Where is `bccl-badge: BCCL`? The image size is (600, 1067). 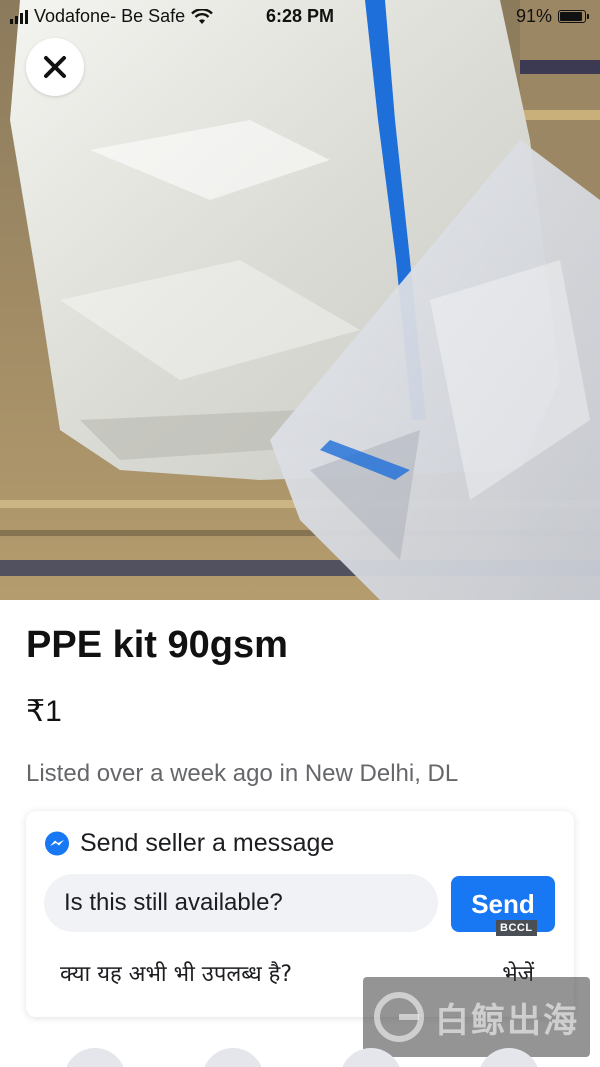
bccl-badge: BCCL is located at coordinates (516, 928).